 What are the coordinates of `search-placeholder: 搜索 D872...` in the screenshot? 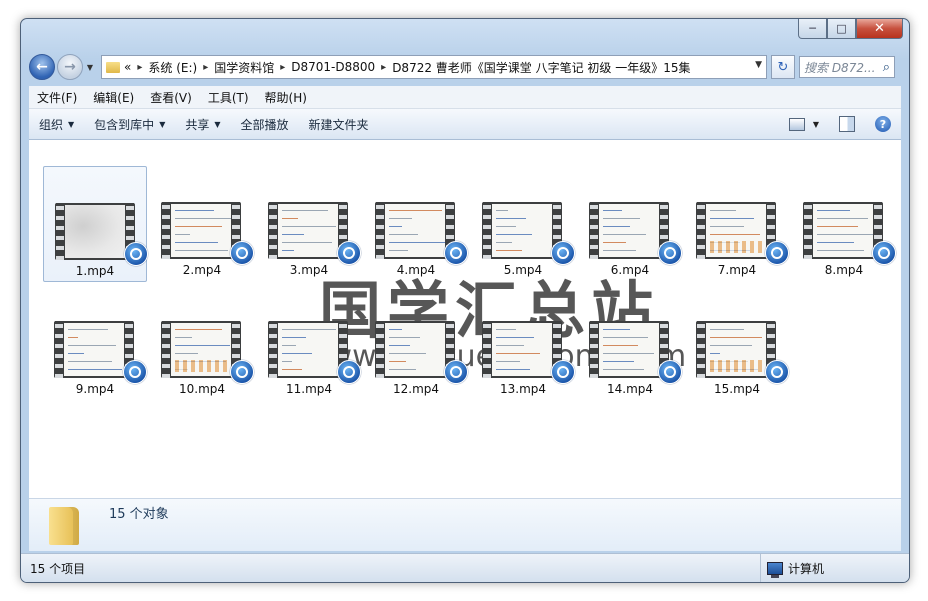 It's located at (840, 67).